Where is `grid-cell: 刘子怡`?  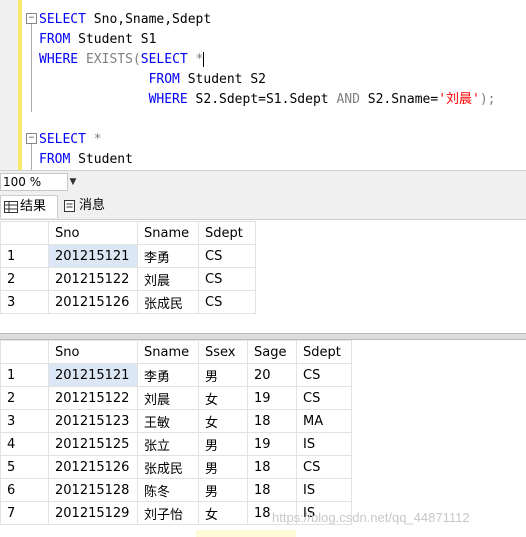 grid-cell: 刘子怡 is located at coordinates (168, 513).